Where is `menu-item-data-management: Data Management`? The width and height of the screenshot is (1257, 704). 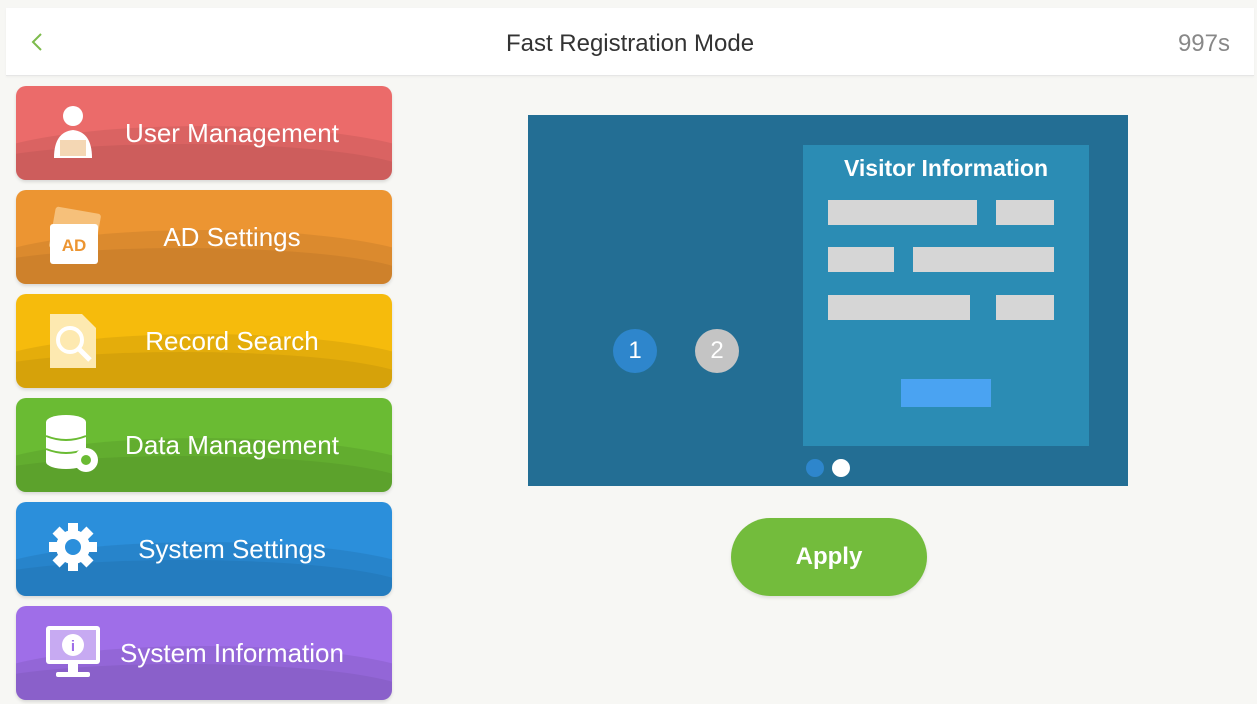
menu-item-data-management: Data Management is located at coordinates (204, 445).